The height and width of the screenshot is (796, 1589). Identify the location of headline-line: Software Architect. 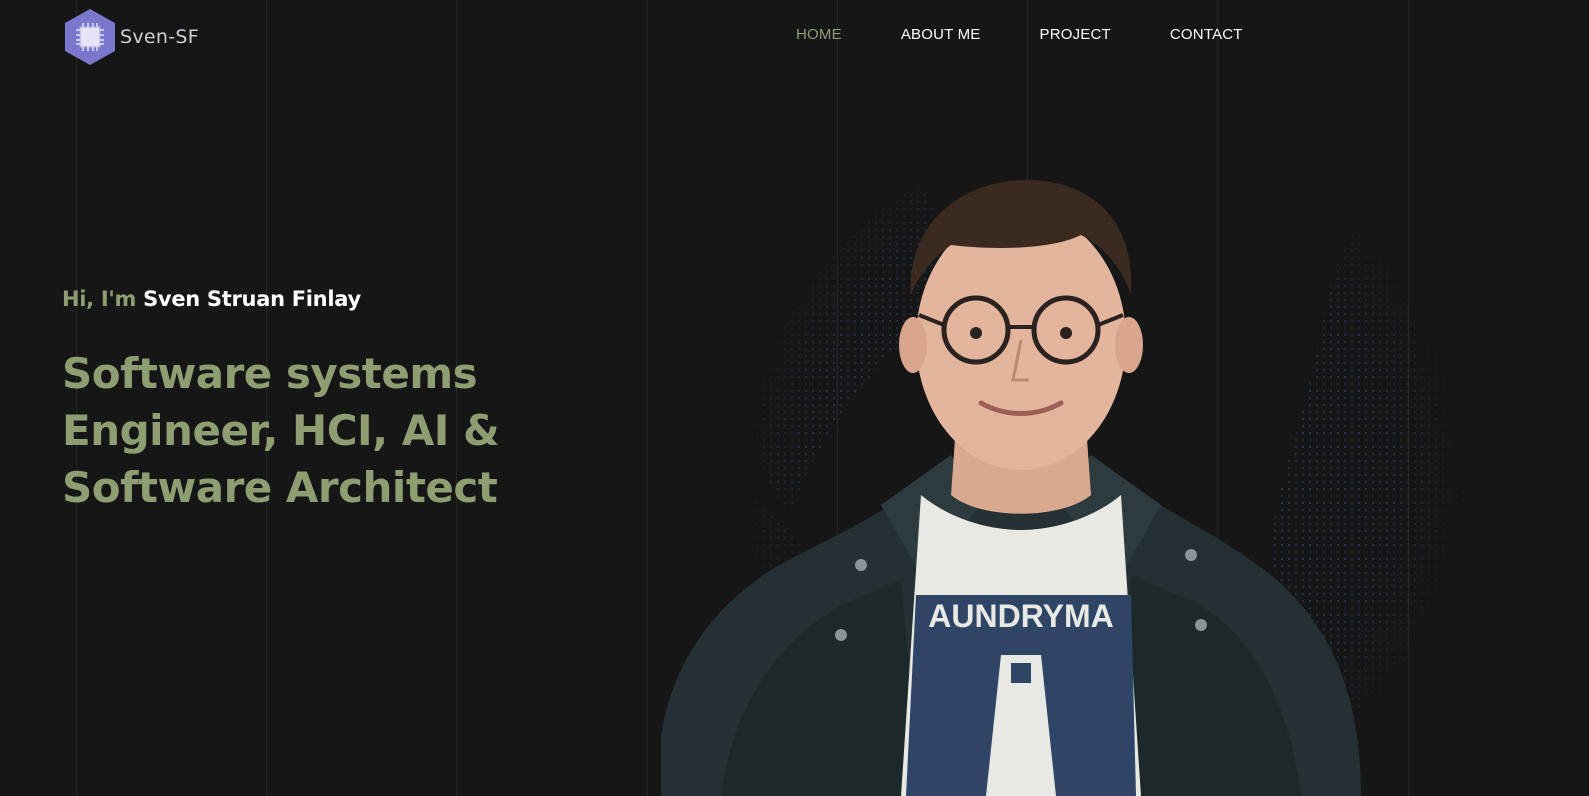
(280, 487).